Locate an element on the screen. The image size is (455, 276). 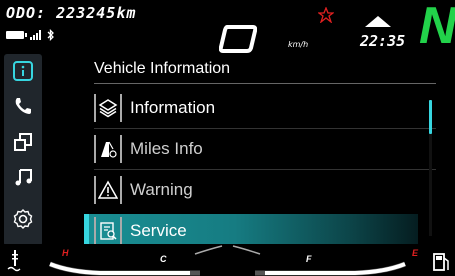
gauge-bar: H C F E is located at coordinates (227, 260).